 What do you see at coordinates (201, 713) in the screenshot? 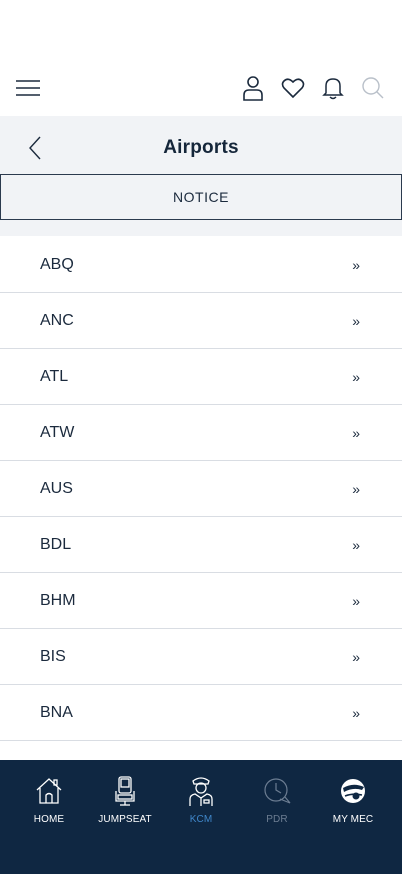
I see `airport-row: BNA »` at bounding box center [201, 713].